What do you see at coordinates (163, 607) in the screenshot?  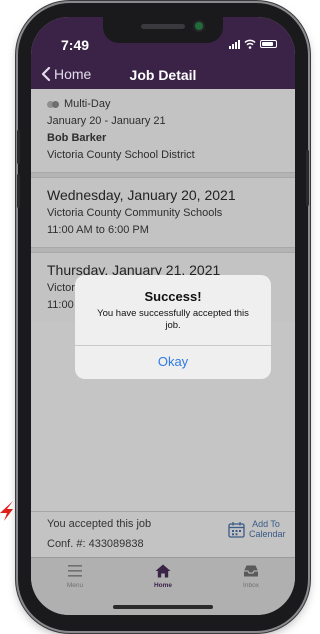 I see `home-indicator` at bounding box center [163, 607].